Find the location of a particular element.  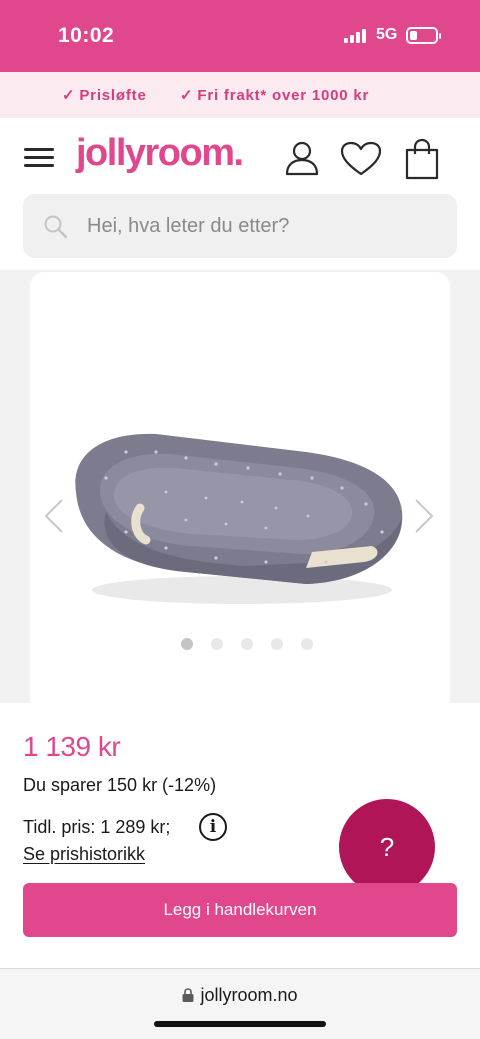

chevron-right-icon is located at coordinates (424, 516).